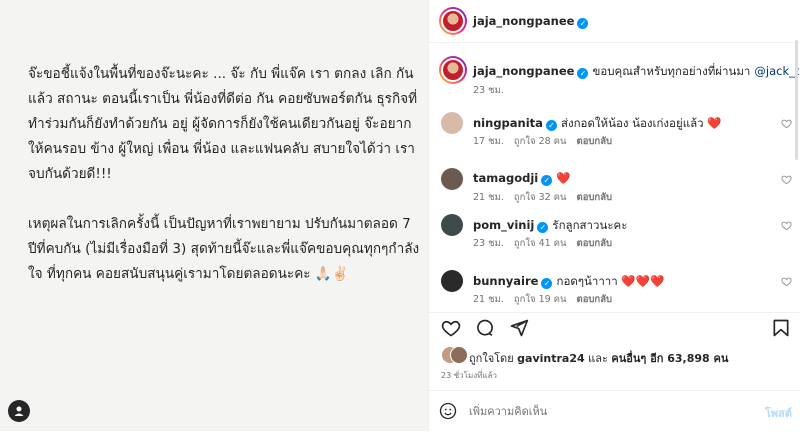 This screenshot has height=432, width=800. What do you see at coordinates (448, 411) in the screenshot?
I see `emoji-icon` at bounding box center [448, 411].